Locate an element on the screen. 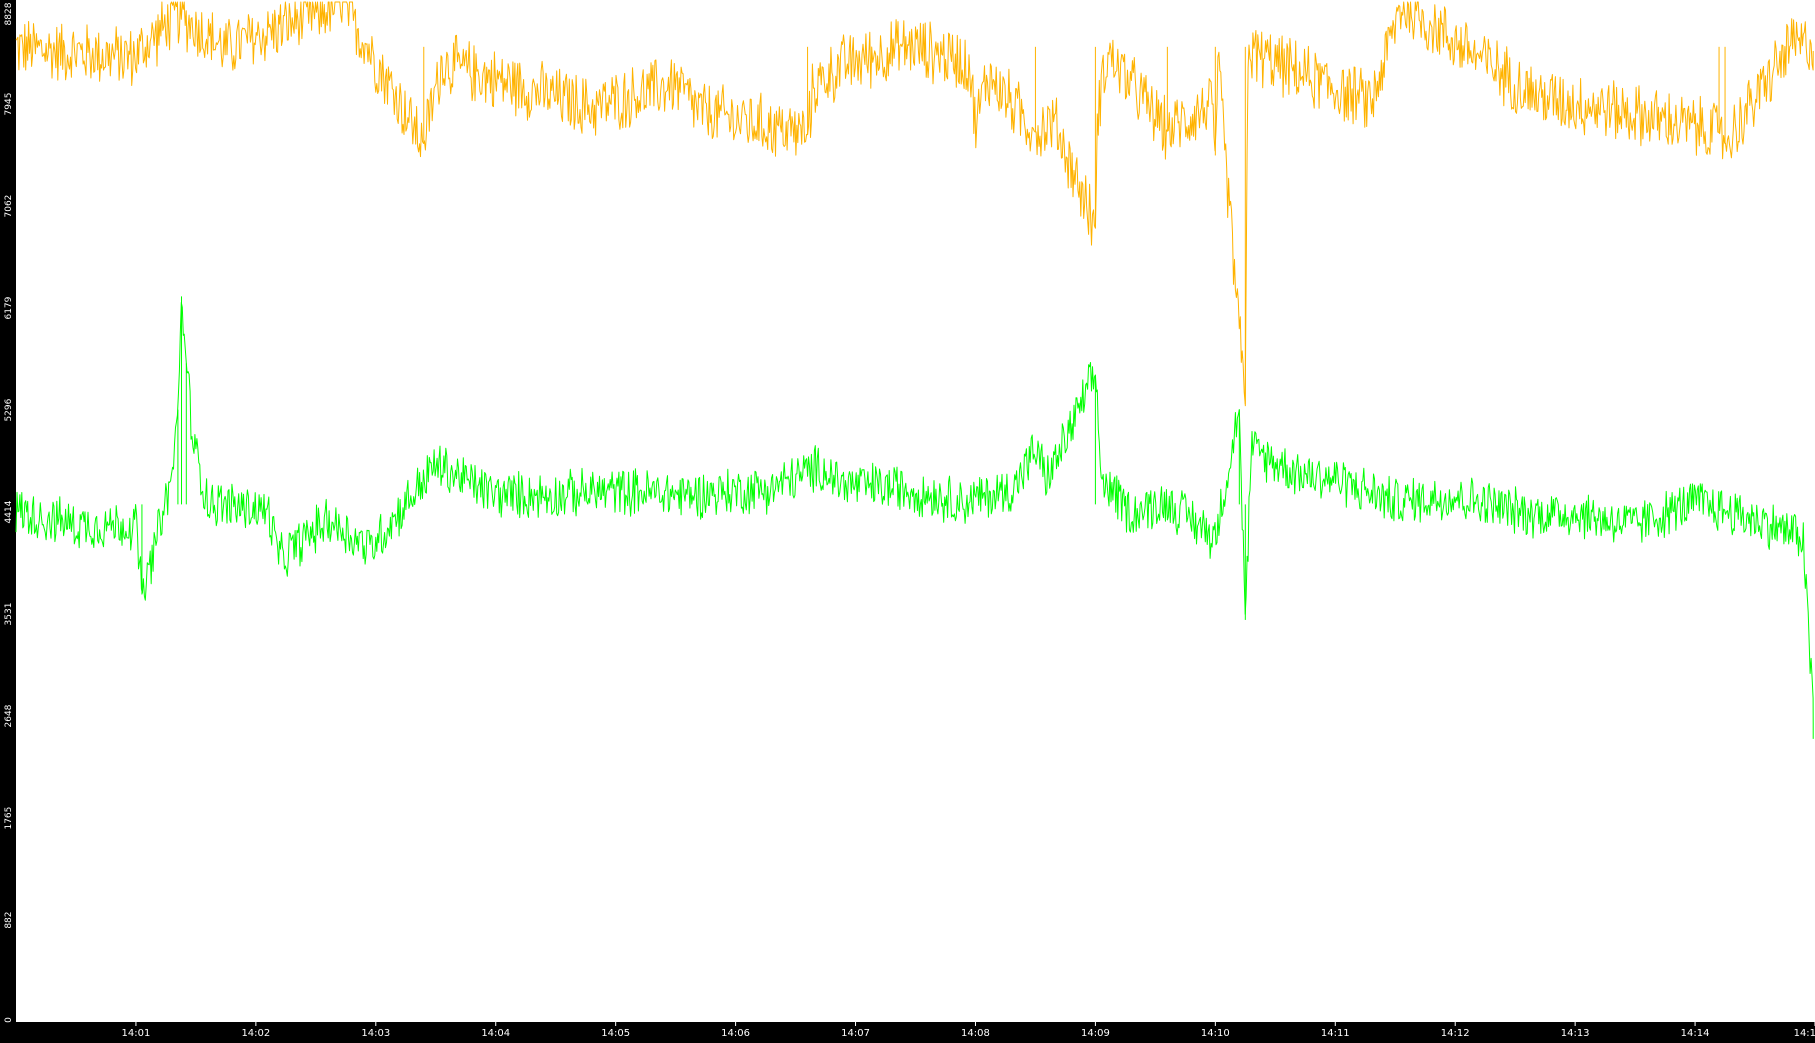 This screenshot has height=1043, width=1815. y-tick-label: 7062 is located at coordinates (9, 206).